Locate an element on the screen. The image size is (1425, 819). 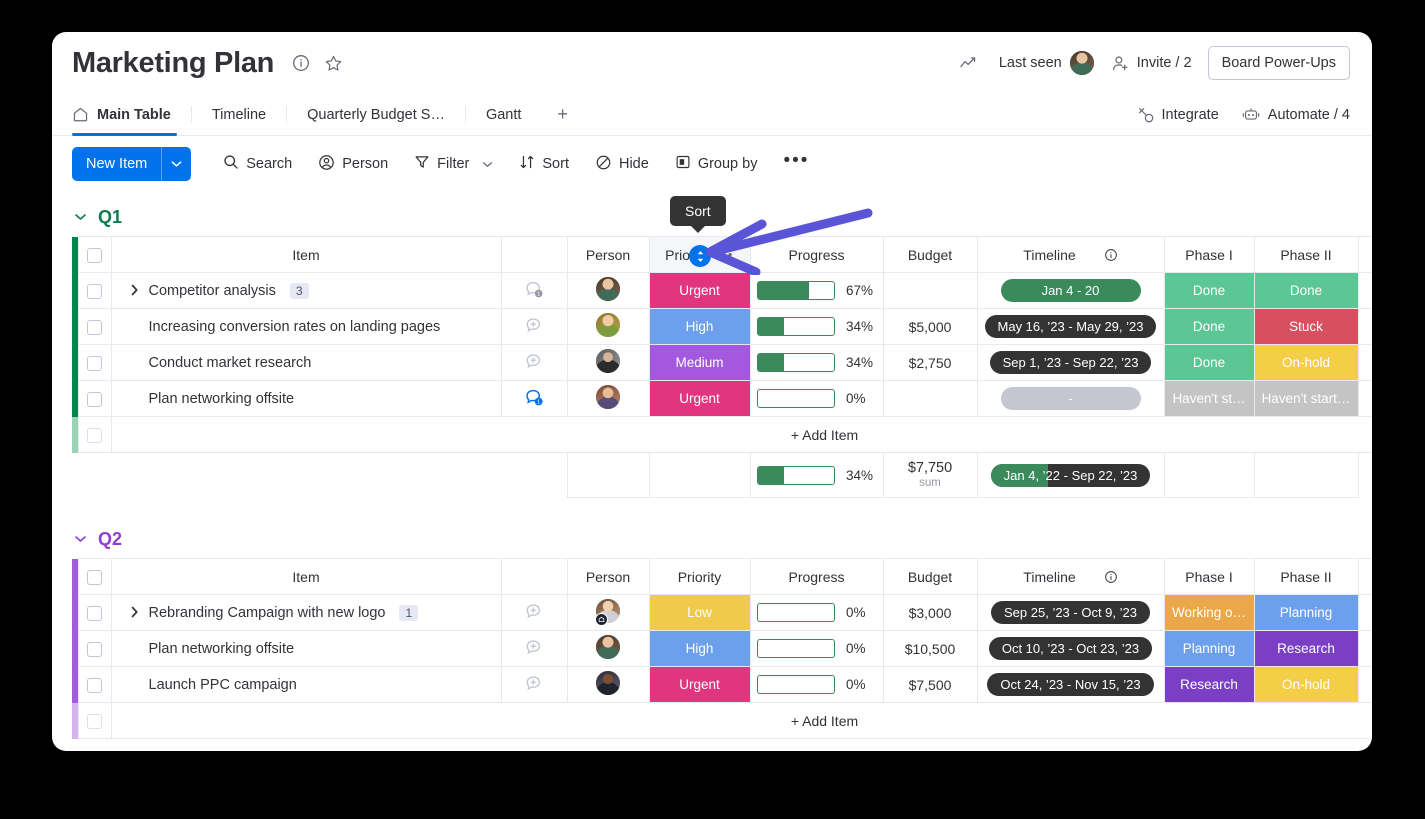
cell-phase-1: Done is located at coordinates (1209, 362).